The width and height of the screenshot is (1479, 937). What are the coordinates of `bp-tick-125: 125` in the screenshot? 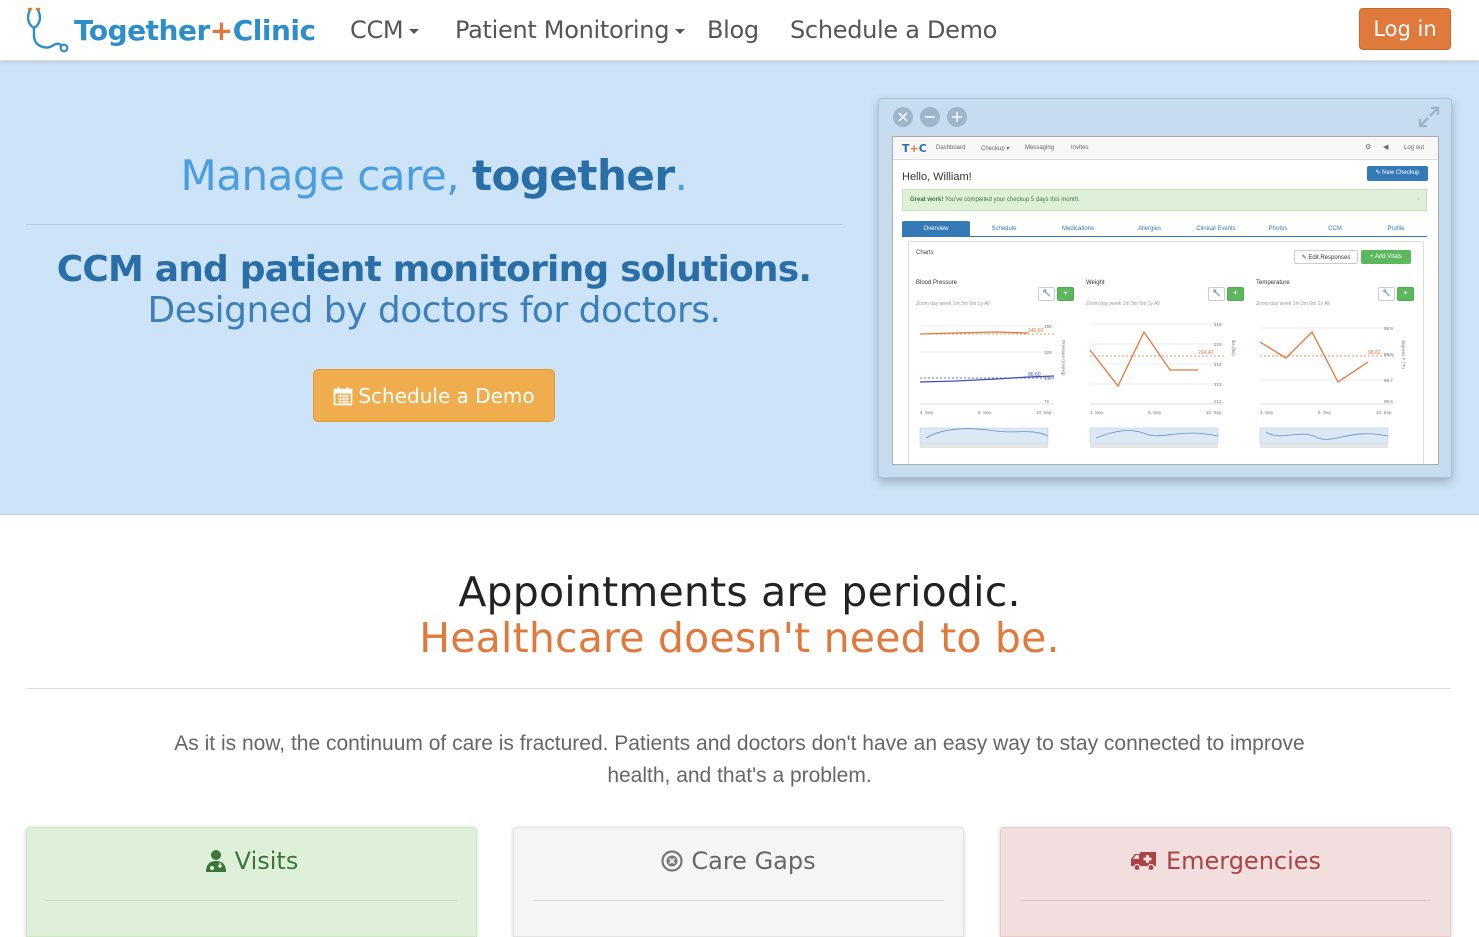 It's located at (1048, 352).